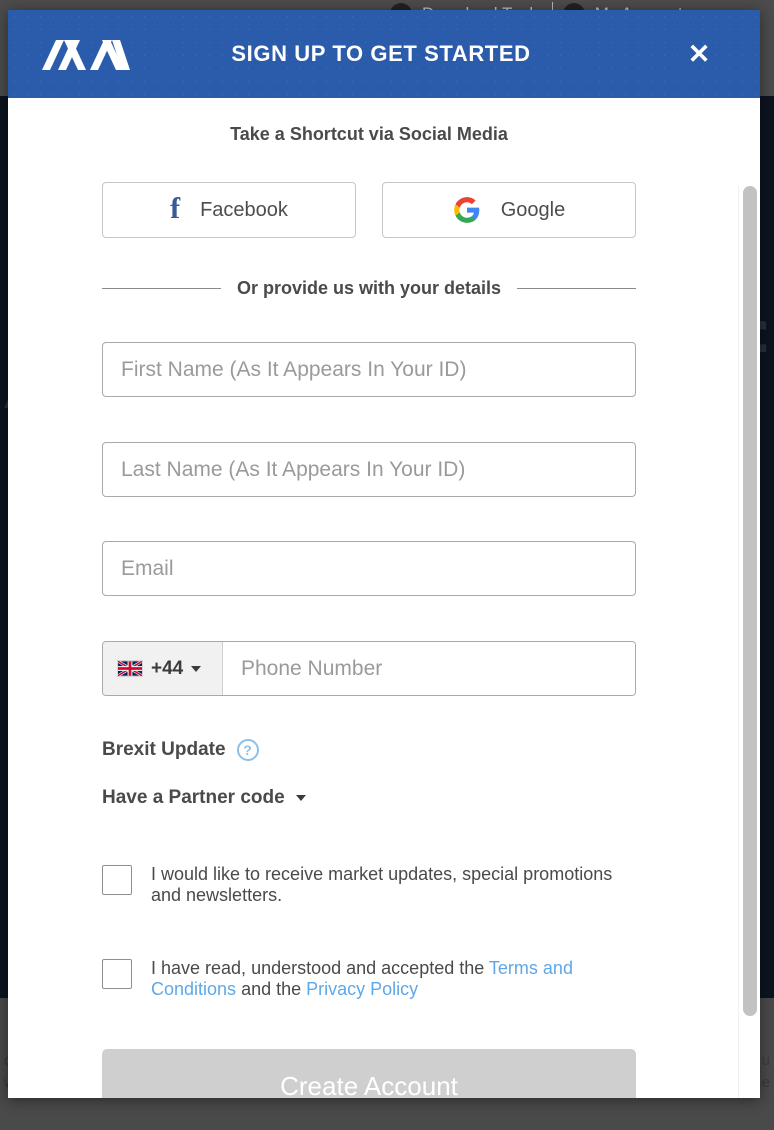 The width and height of the screenshot is (774, 1130). Describe the element at coordinates (164, 749) in the screenshot. I see `brexit-update-label: Brexit Update` at that location.